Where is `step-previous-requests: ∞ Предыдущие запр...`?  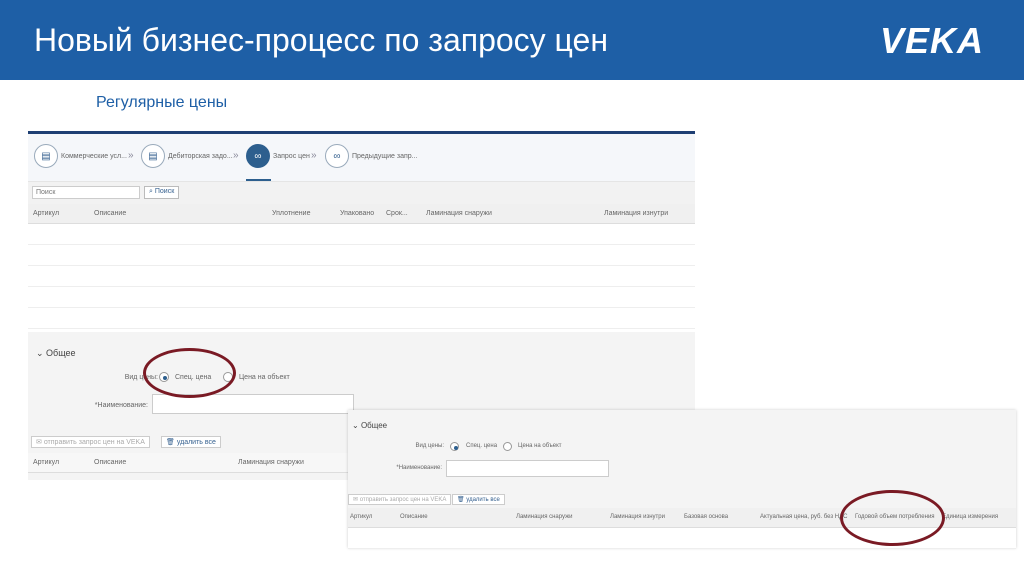
step-previous-requests: ∞ Предыдущие запр... is located at coordinates (371, 156).